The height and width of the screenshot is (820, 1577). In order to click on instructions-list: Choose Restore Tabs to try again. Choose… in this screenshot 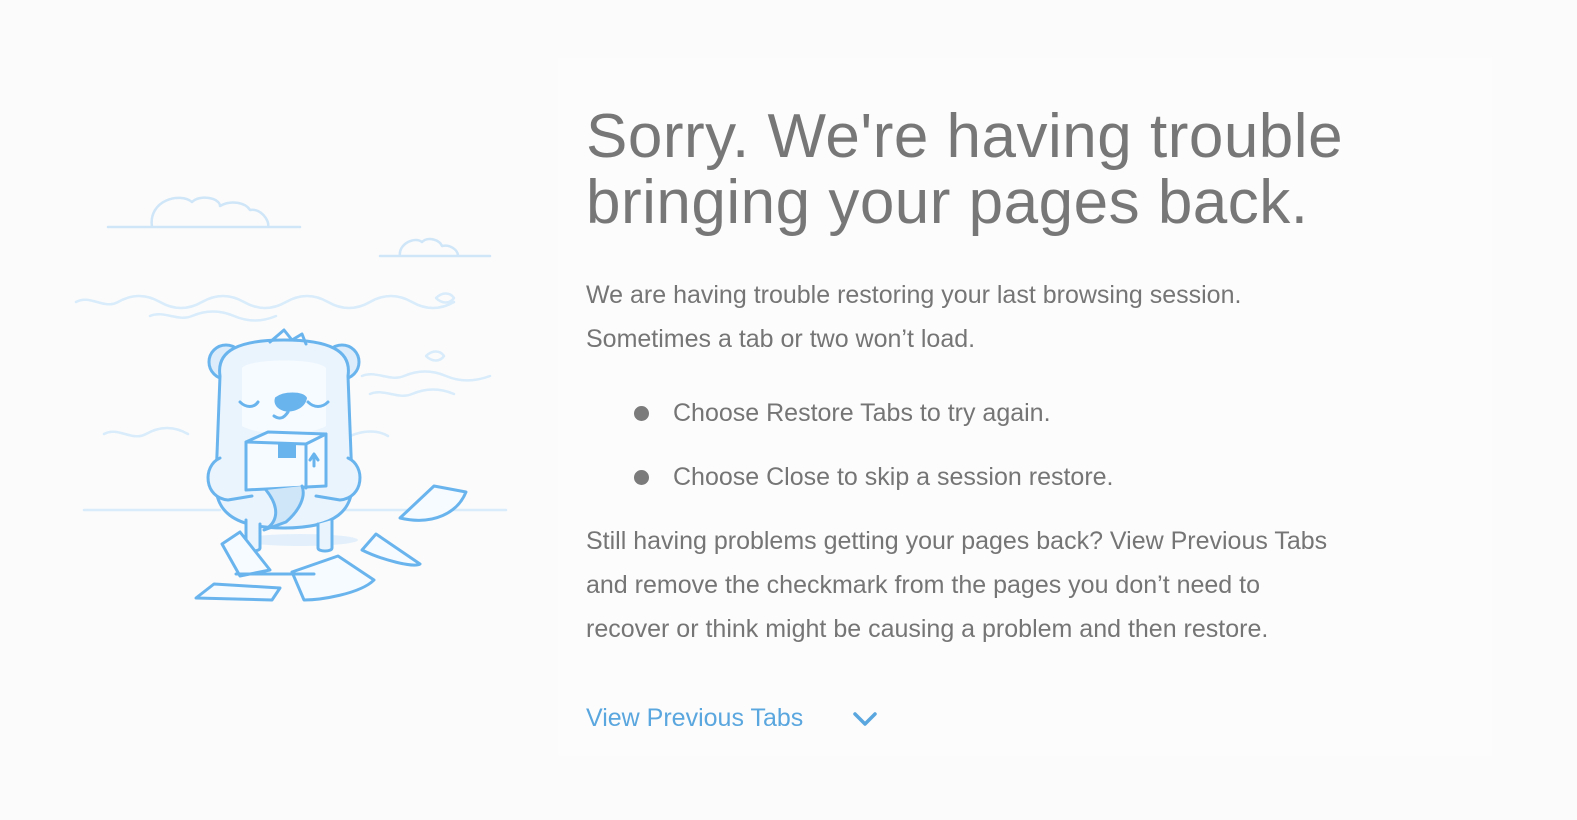, I will do `click(1036, 445)`.